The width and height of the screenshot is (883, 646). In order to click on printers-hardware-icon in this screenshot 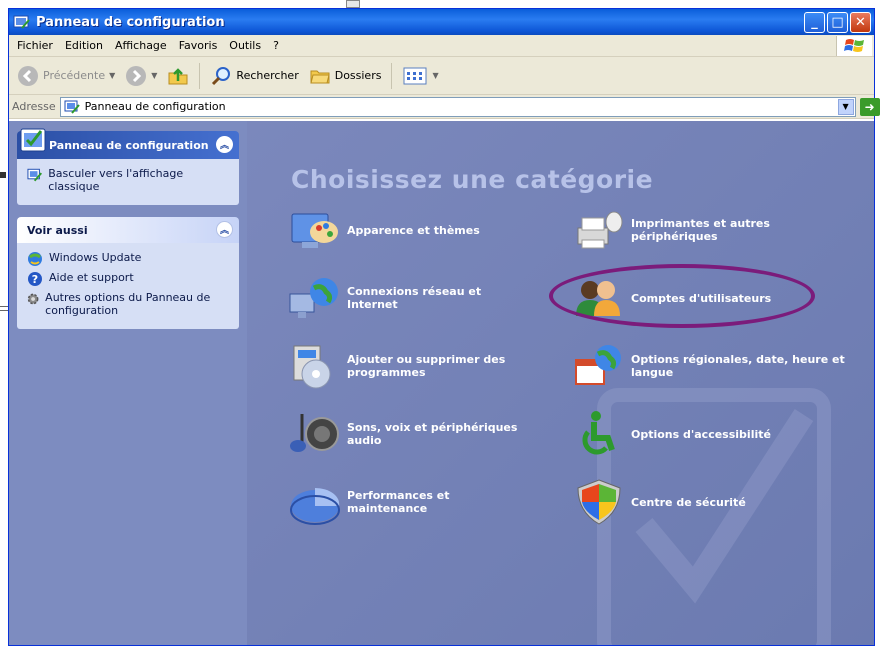, I will do `click(599, 230)`.